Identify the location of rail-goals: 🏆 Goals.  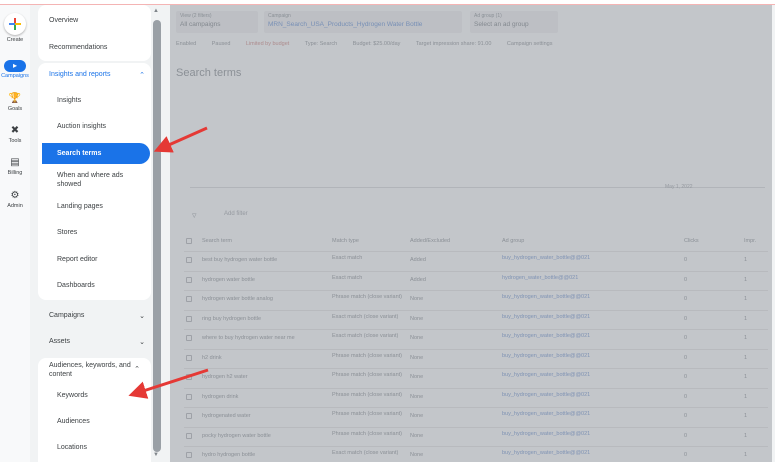
(15, 102).